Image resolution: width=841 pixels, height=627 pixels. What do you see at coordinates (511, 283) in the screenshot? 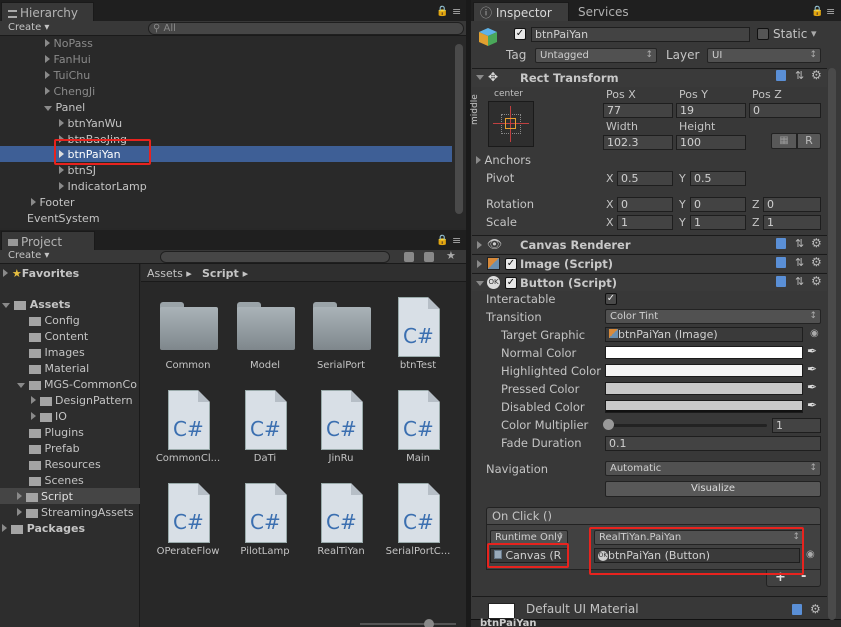
I see `button-enabled-checkbox: ✓` at bounding box center [511, 283].